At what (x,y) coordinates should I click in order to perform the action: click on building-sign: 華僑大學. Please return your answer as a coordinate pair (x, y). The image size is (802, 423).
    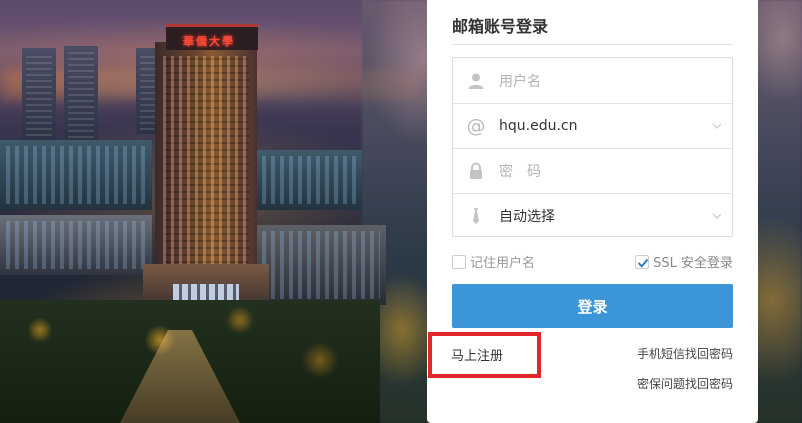
    Looking at the image, I should click on (209, 41).